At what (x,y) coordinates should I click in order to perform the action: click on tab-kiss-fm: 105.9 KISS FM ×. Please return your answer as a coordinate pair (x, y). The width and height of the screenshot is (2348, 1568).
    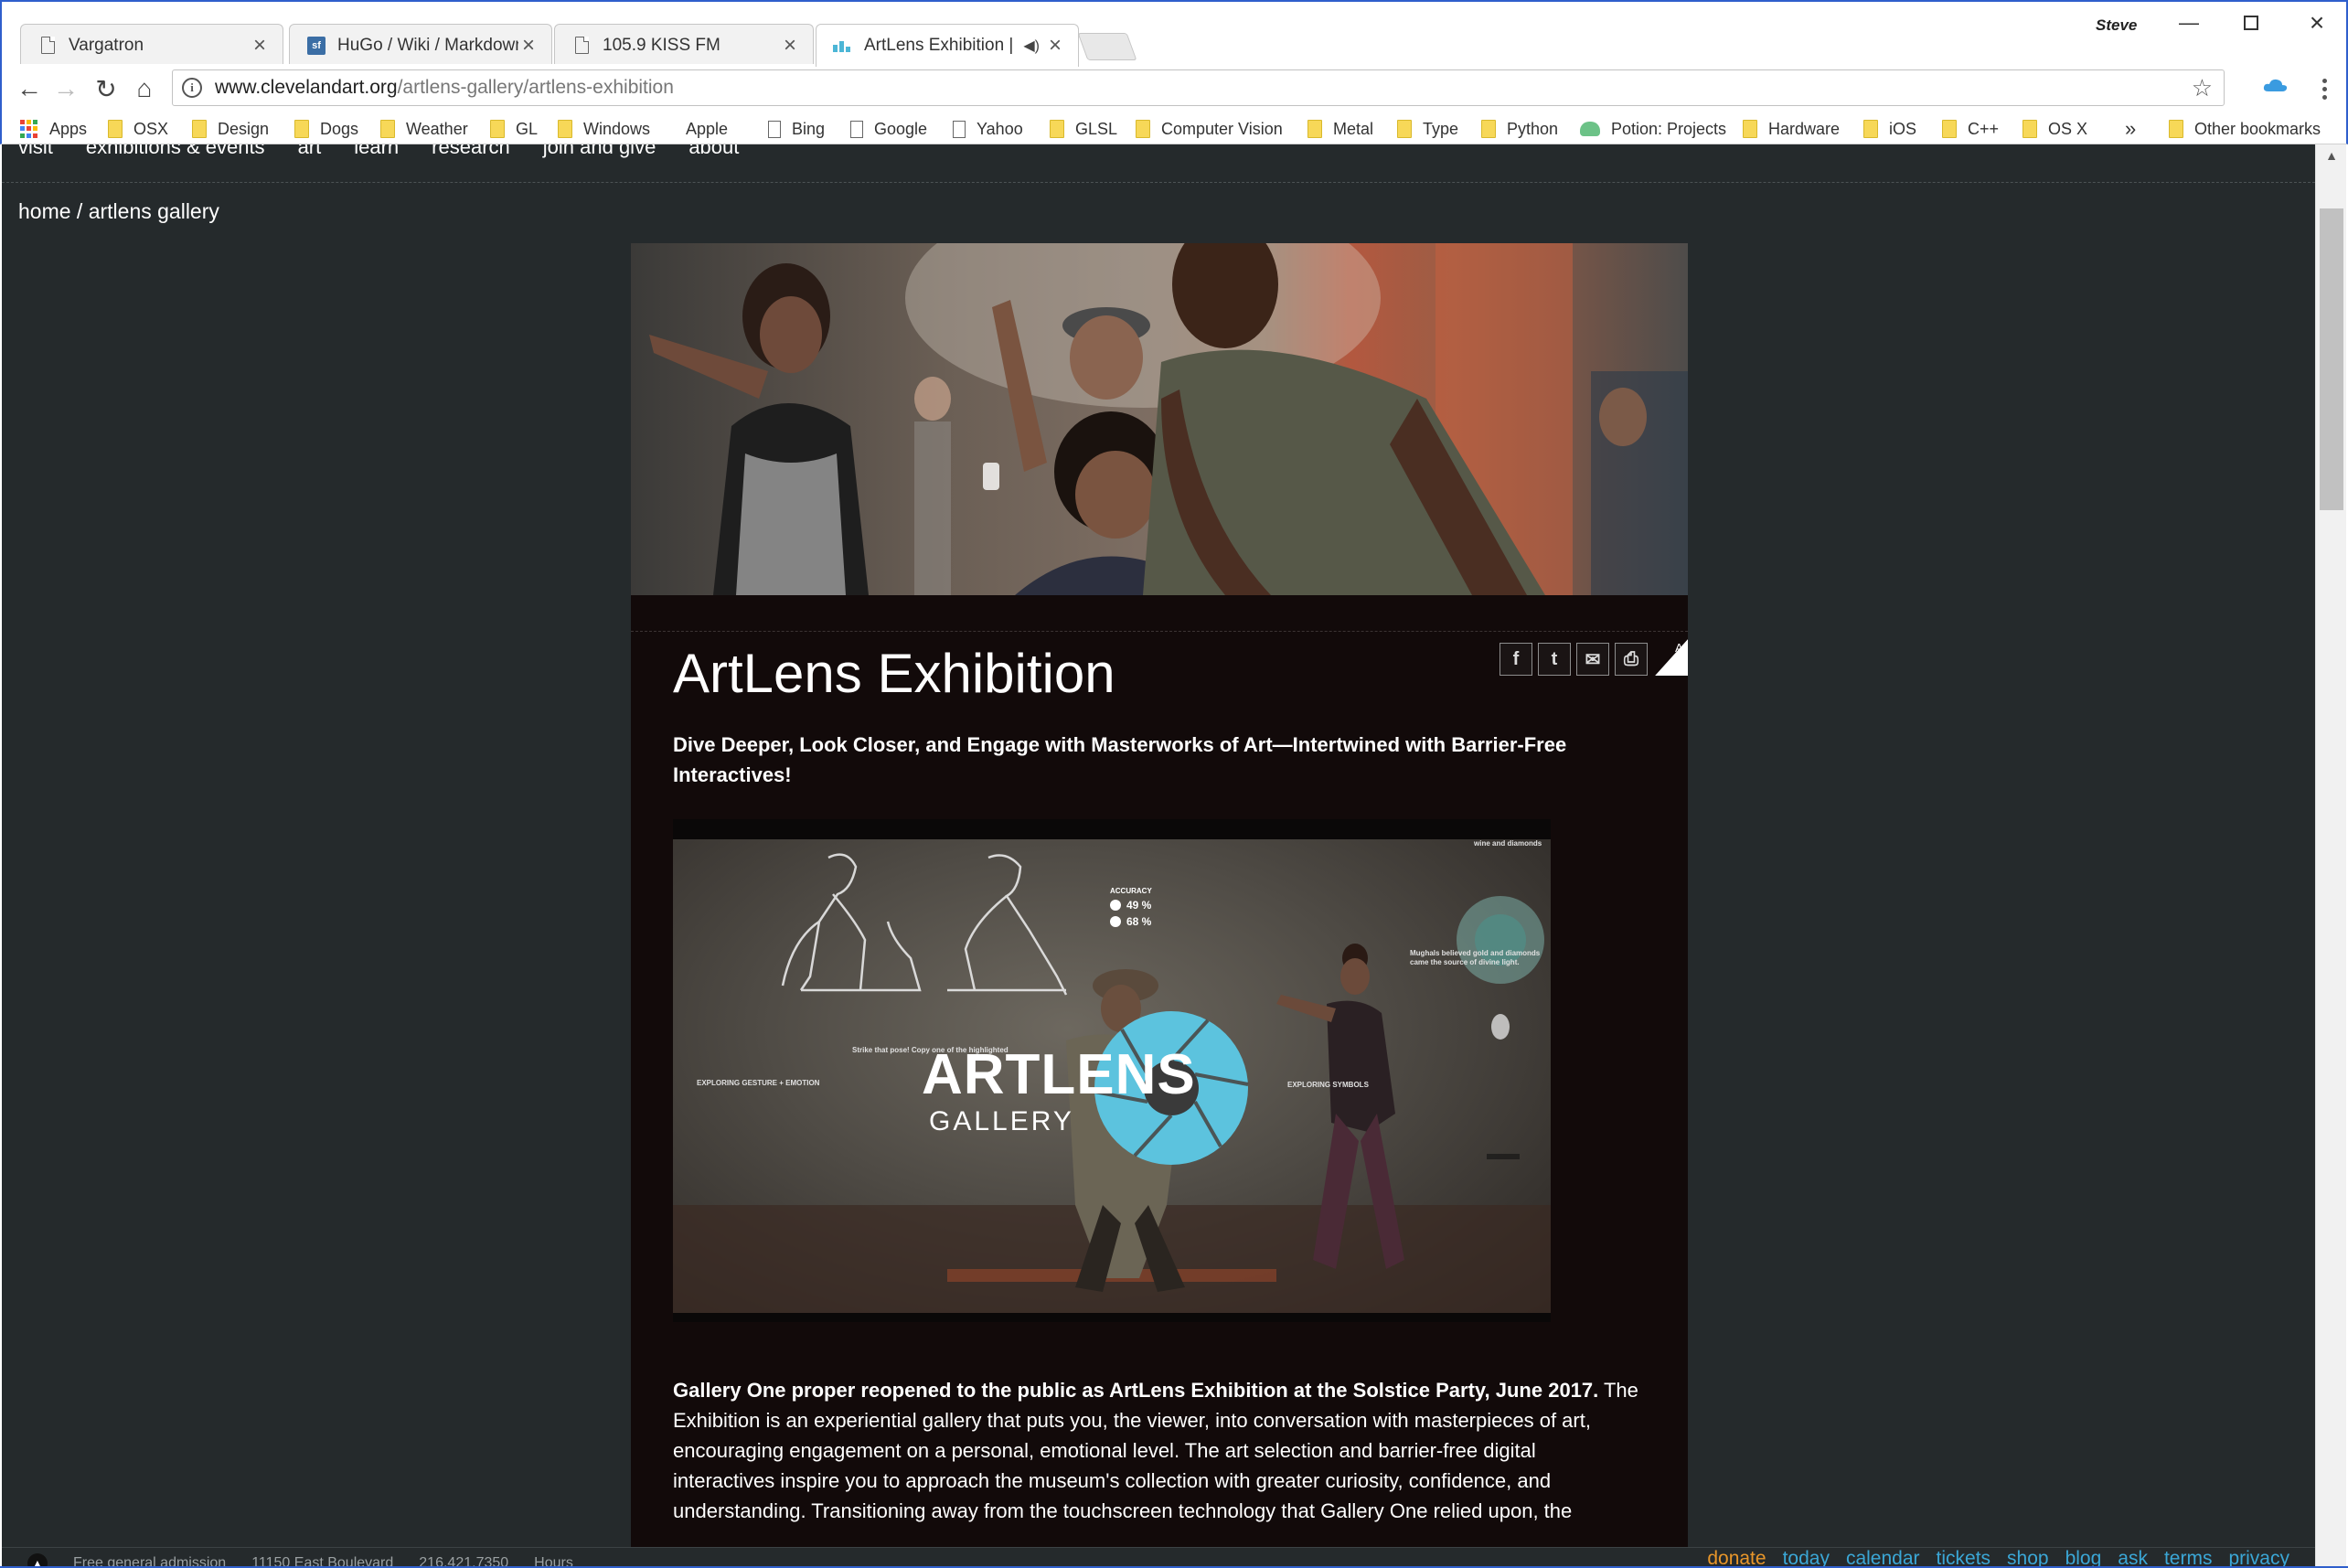
    Looking at the image, I should click on (684, 45).